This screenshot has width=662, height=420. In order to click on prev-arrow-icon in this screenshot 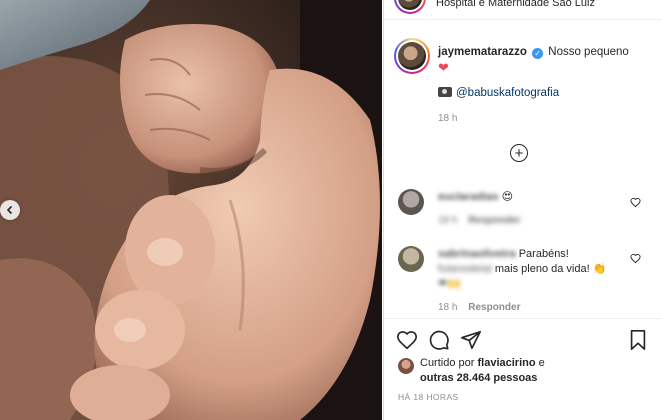, I will do `click(9, 210)`.